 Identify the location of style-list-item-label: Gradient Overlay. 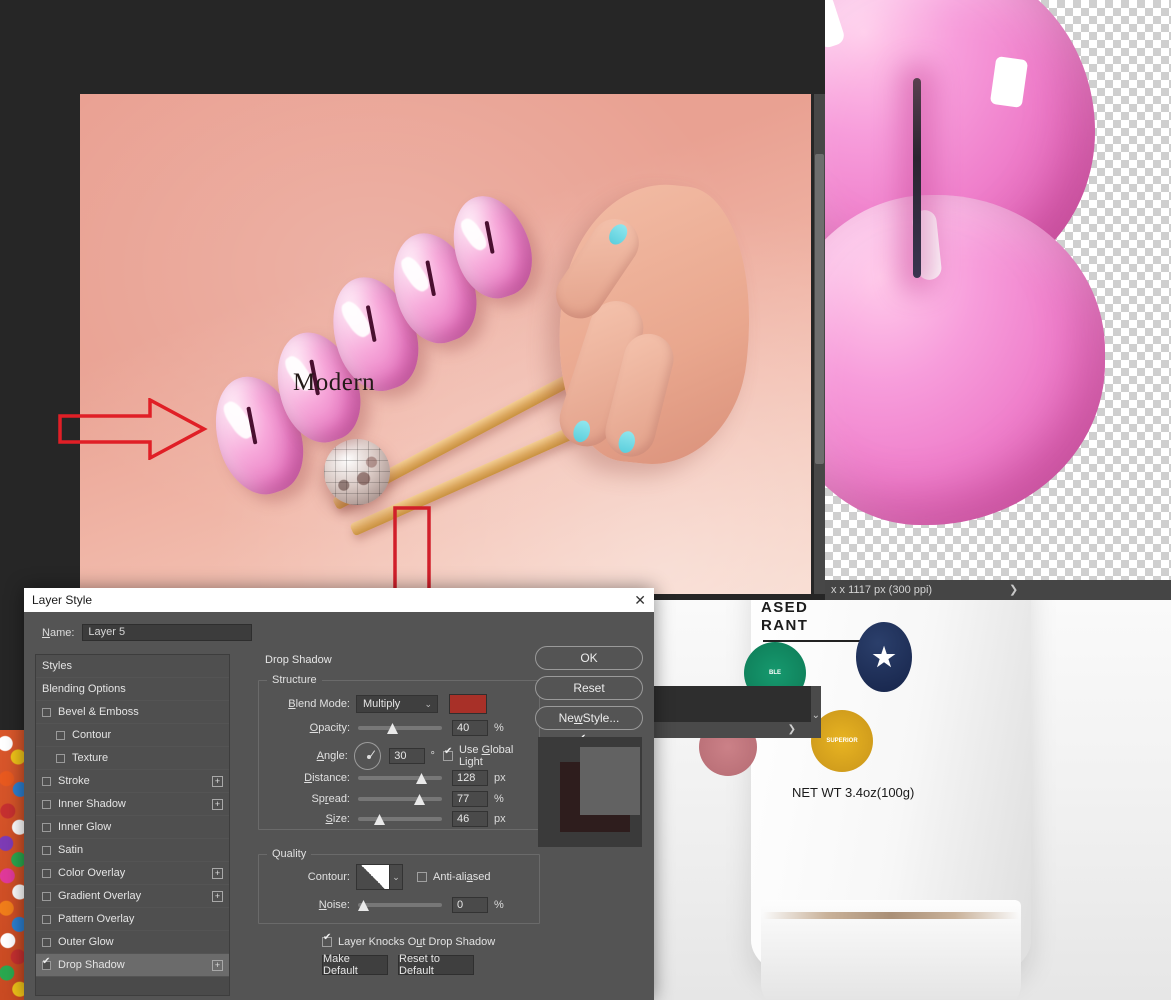
(100, 896).